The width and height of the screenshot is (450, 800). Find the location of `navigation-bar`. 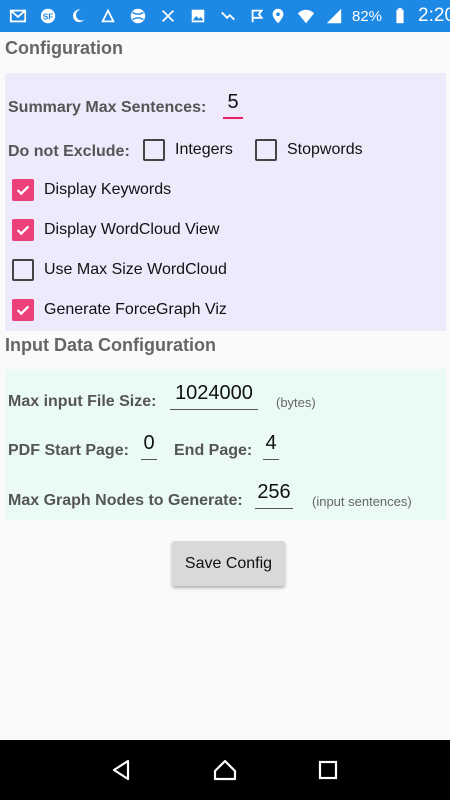

navigation-bar is located at coordinates (225, 770).